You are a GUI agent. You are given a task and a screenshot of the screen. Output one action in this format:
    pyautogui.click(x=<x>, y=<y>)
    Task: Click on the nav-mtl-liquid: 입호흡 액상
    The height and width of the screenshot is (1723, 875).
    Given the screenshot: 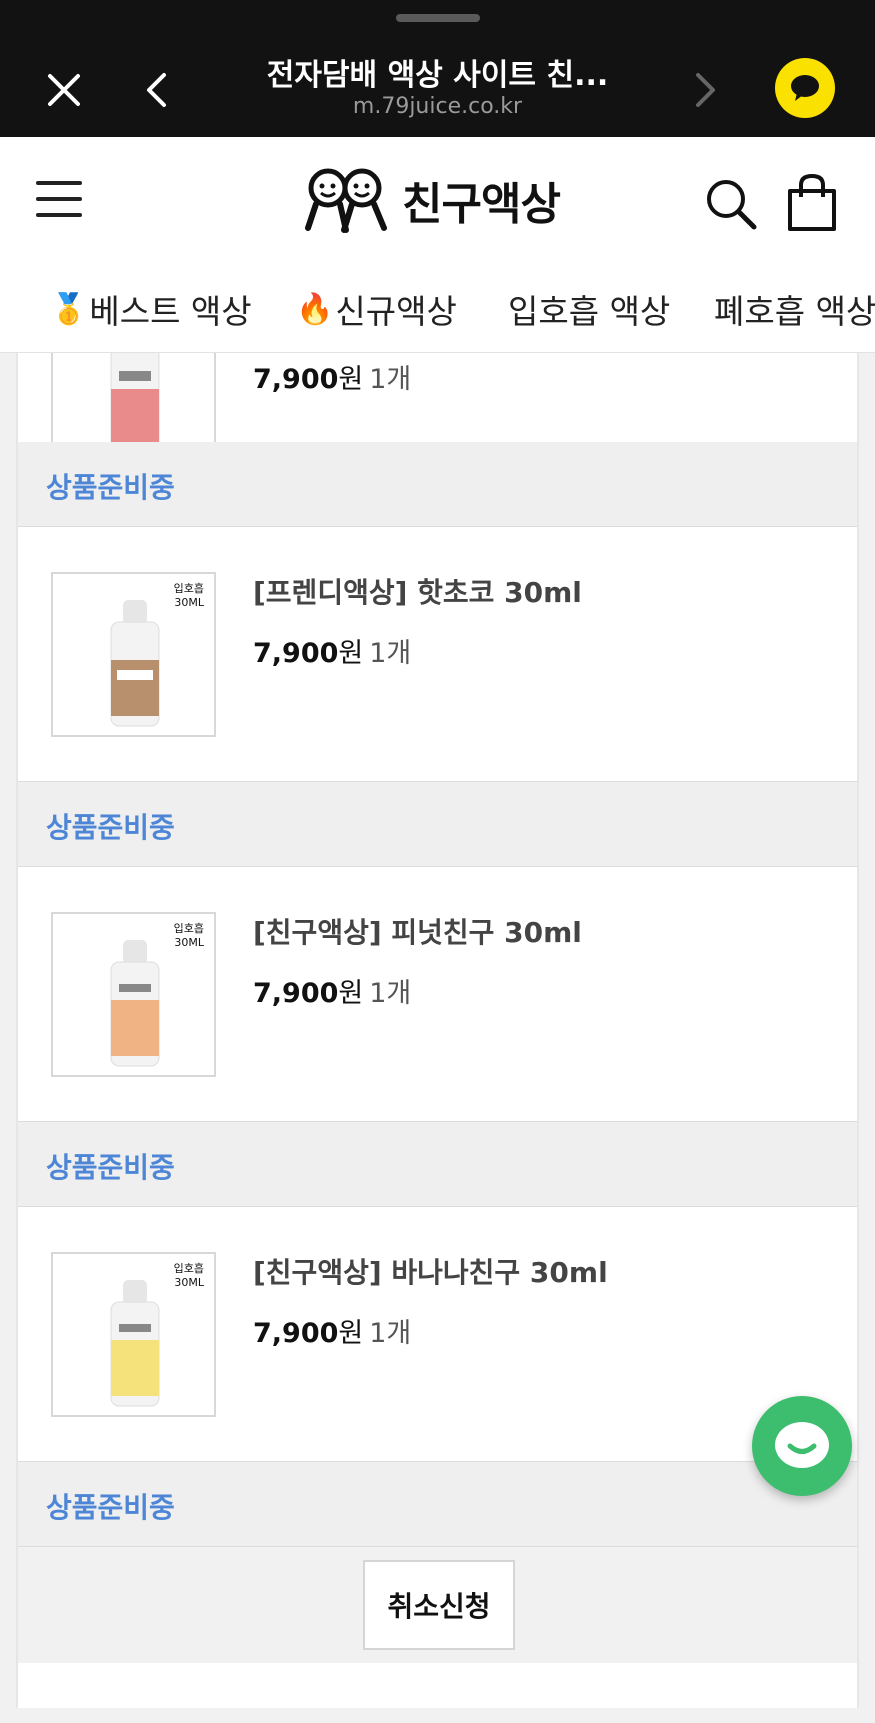 What is the action you would take?
    pyautogui.click(x=589, y=309)
    